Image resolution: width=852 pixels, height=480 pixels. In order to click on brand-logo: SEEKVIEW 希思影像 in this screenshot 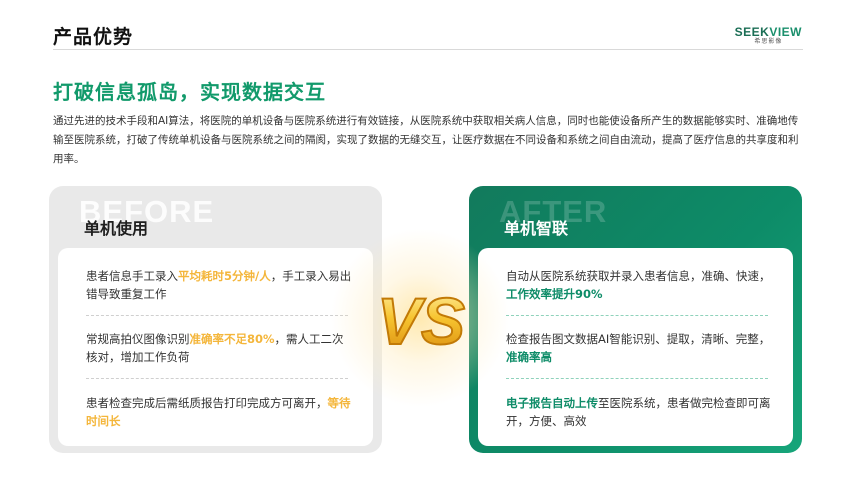, I will do `click(768, 36)`.